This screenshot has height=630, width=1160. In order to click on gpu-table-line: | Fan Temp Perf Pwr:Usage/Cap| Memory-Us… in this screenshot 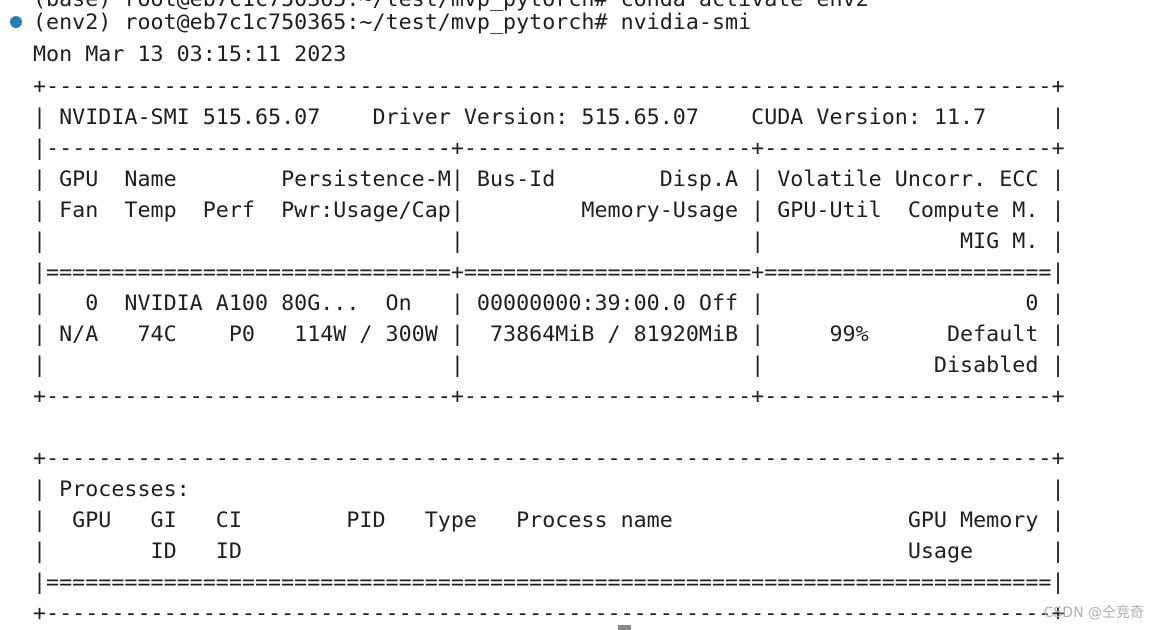, I will do `click(549, 210)`.